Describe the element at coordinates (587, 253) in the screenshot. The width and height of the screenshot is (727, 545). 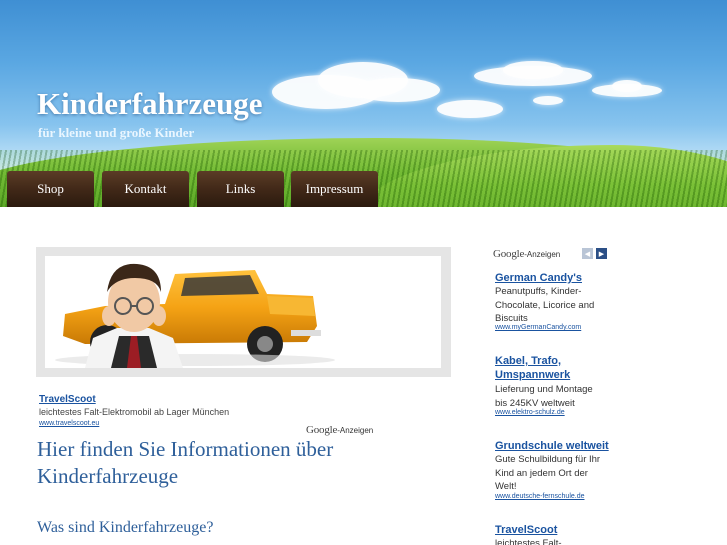
I see `chevron-left-icon: ◀` at that location.